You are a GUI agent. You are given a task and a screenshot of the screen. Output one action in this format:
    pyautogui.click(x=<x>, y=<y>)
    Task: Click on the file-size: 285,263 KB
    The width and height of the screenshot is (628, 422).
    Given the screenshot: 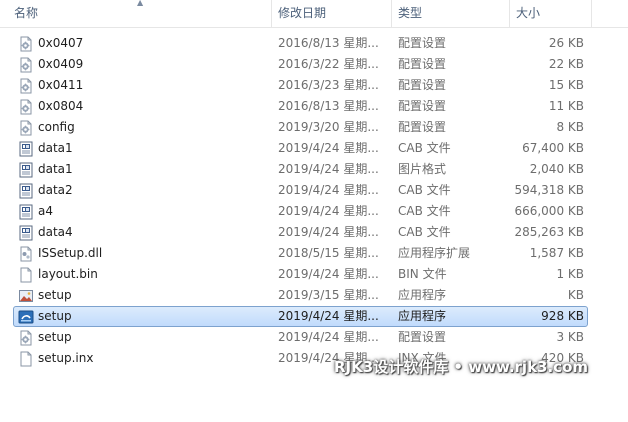 What is the action you would take?
    pyautogui.click(x=549, y=232)
    